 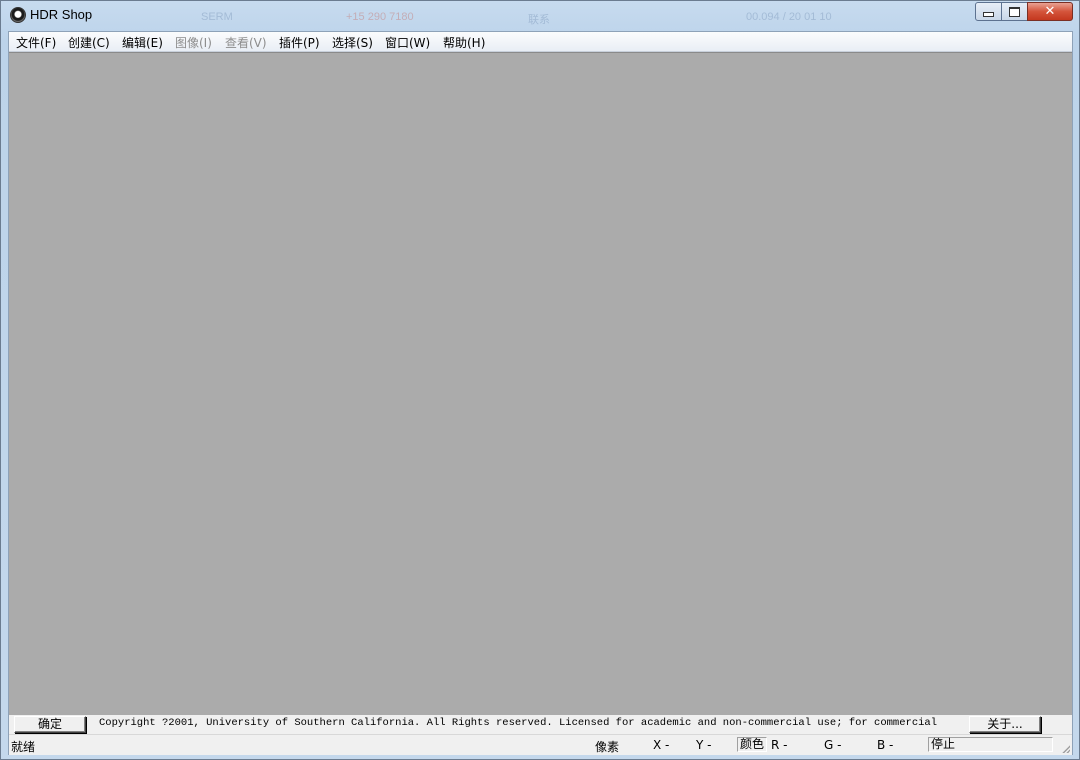 I want to click on status-ready: 就绪, so click(x=23, y=747).